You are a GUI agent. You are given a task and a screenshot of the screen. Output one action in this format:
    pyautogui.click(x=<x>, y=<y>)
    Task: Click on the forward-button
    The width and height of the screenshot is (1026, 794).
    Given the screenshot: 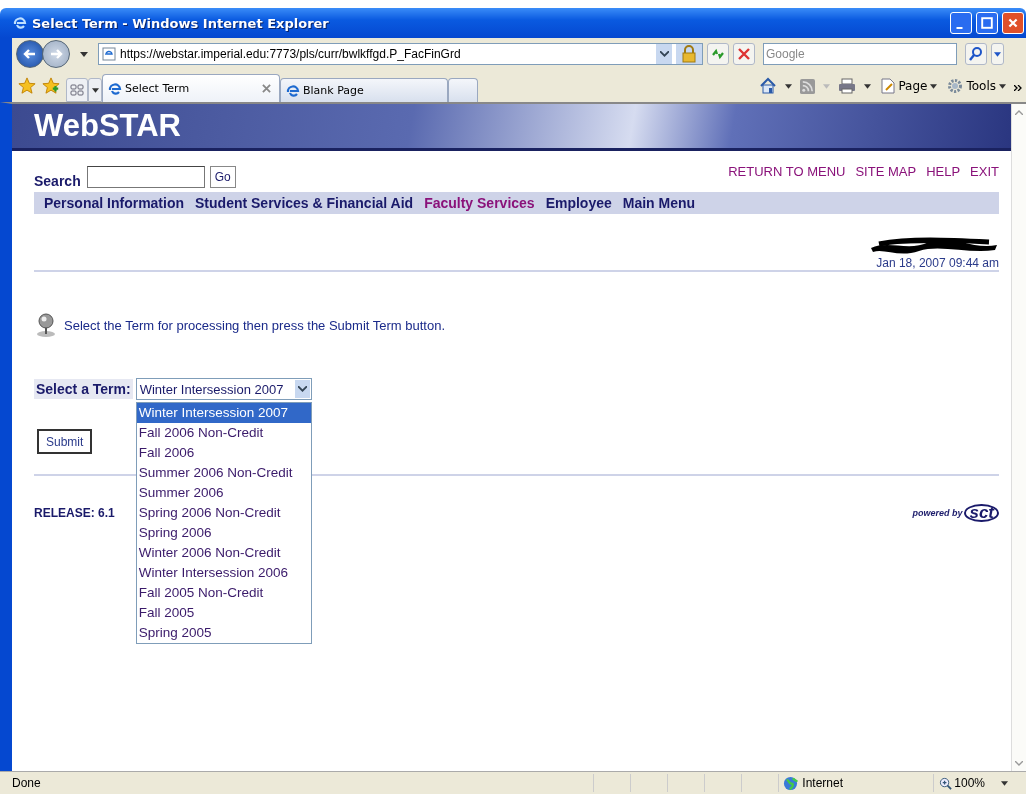 What is the action you would take?
    pyautogui.click(x=56, y=54)
    